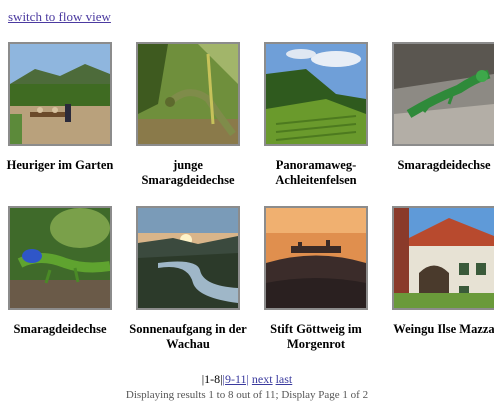  What do you see at coordinates (262, 379) in the screenshot?
I see `pagination-next-link: next` at bounding box center [262, 379].